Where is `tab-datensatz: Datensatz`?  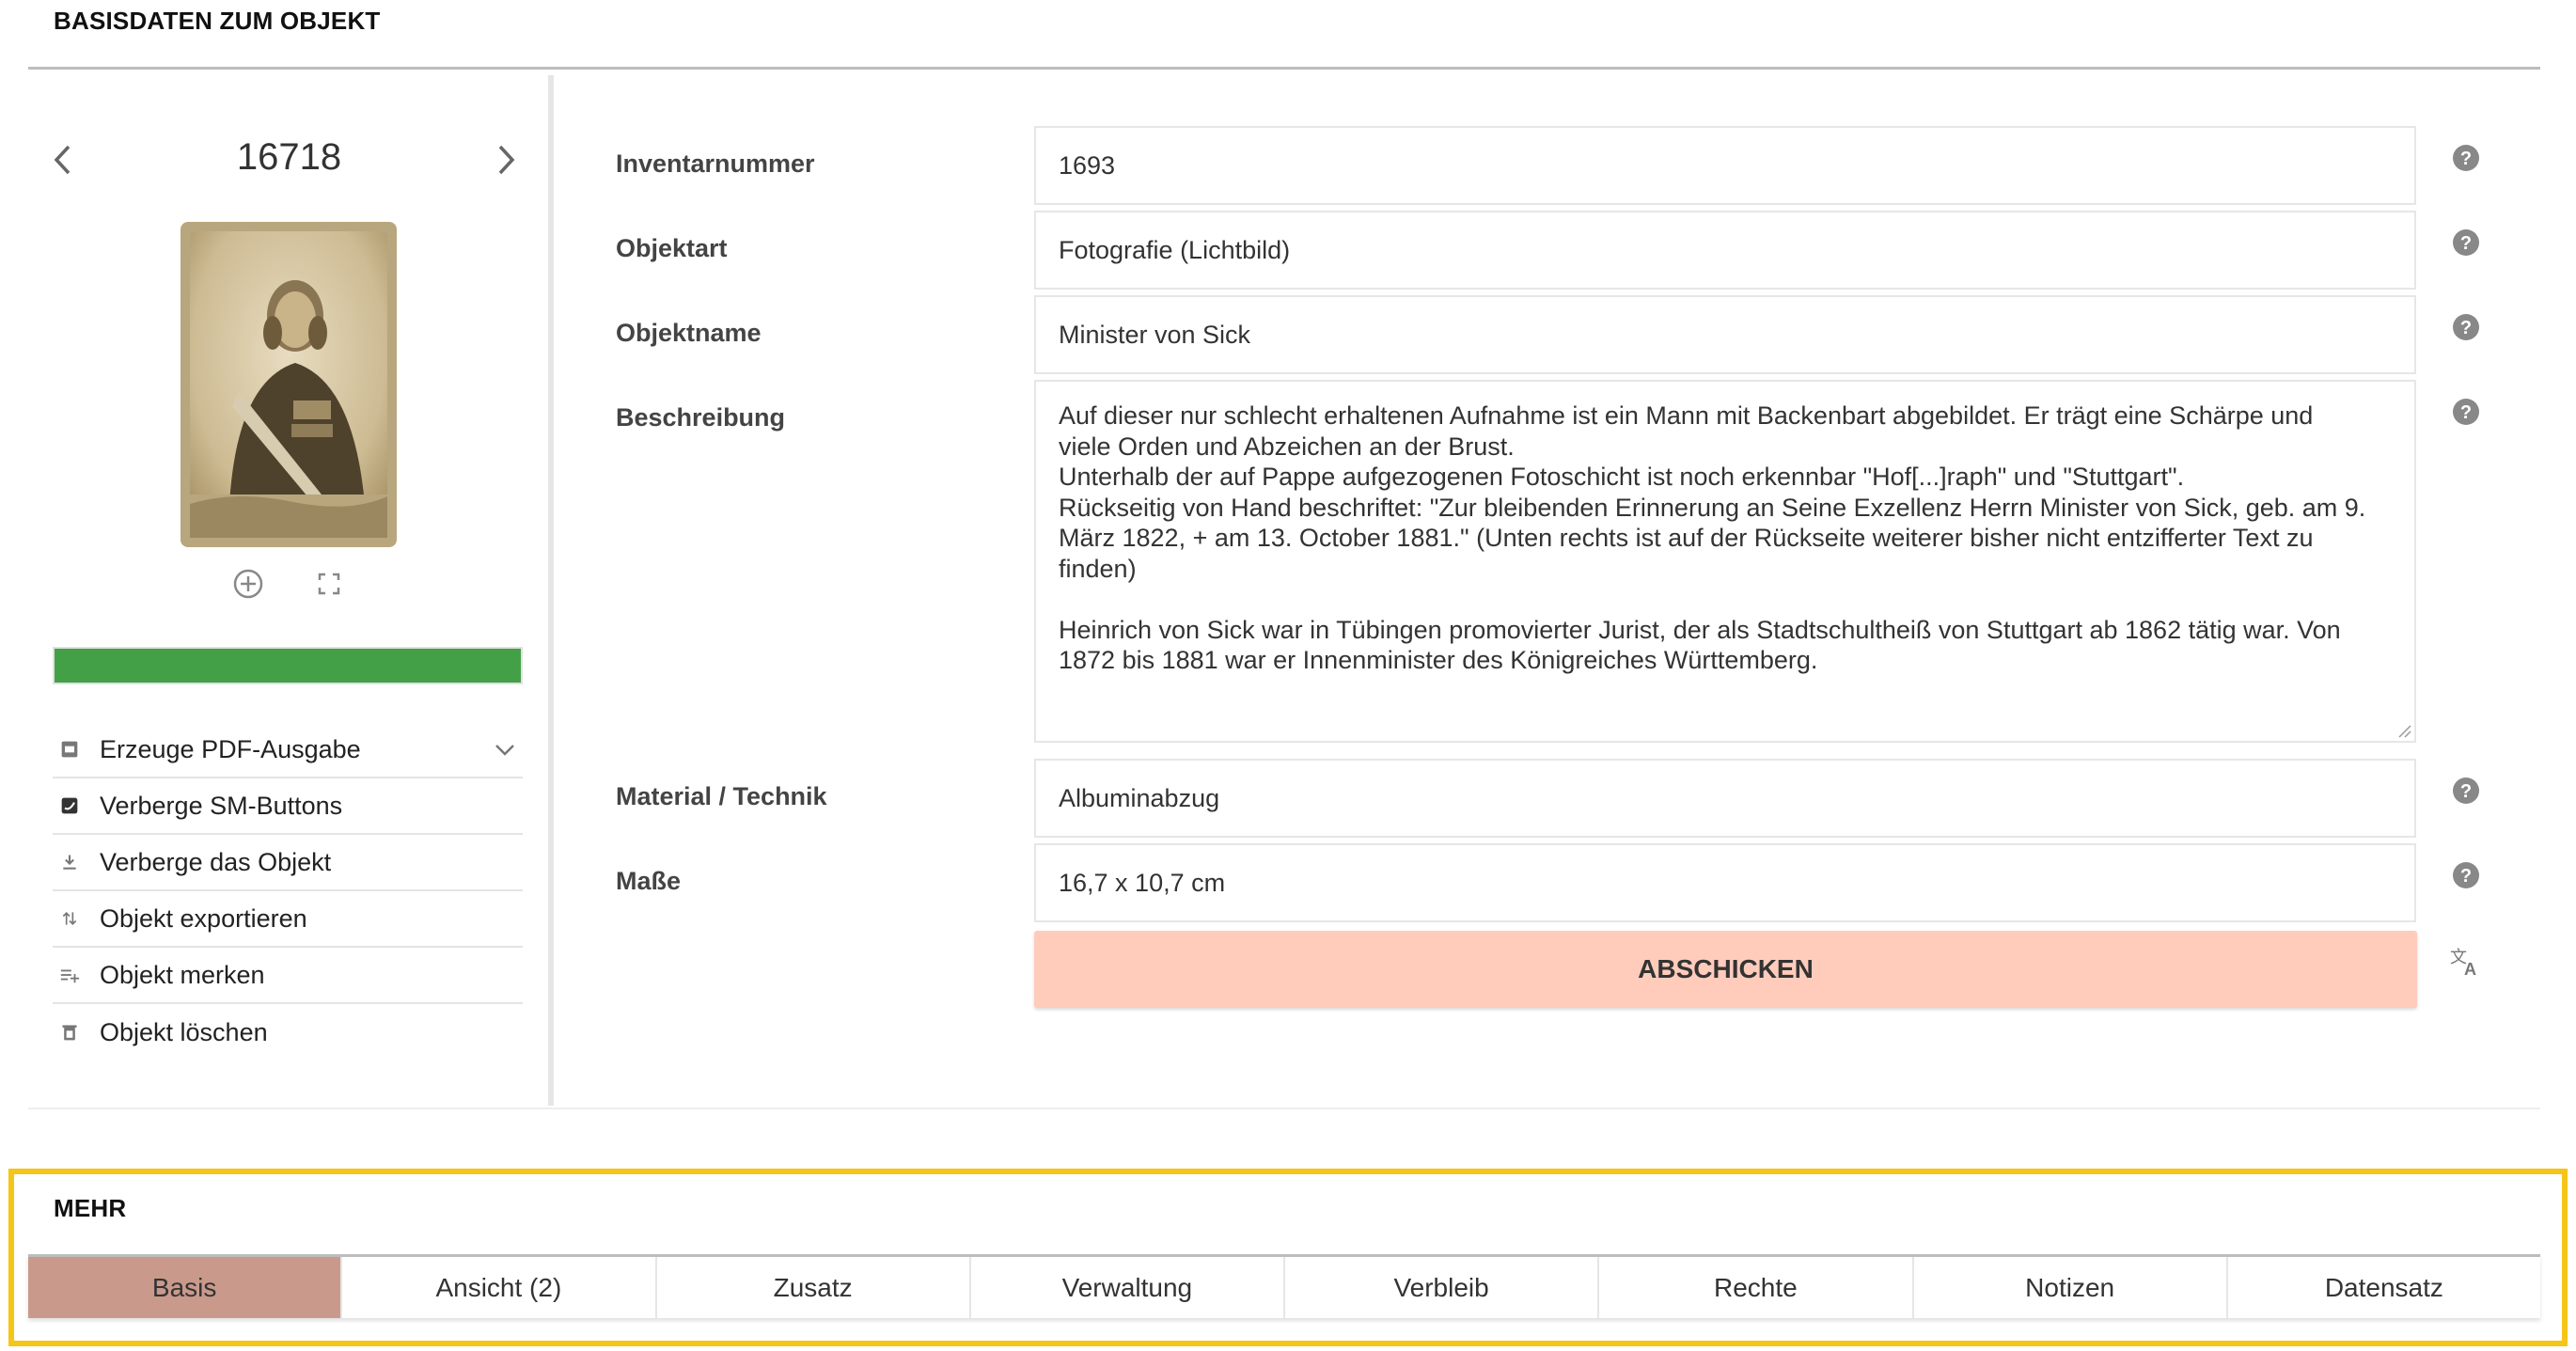 tab-datensatz: Datensatz is located at coordinates (2384, 1287).